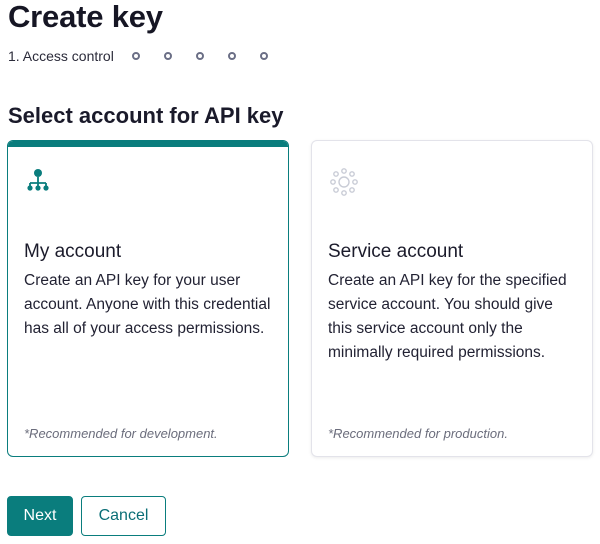 The image size is (600, 544). I want to click on card-heading: My account, so click(73, 251).